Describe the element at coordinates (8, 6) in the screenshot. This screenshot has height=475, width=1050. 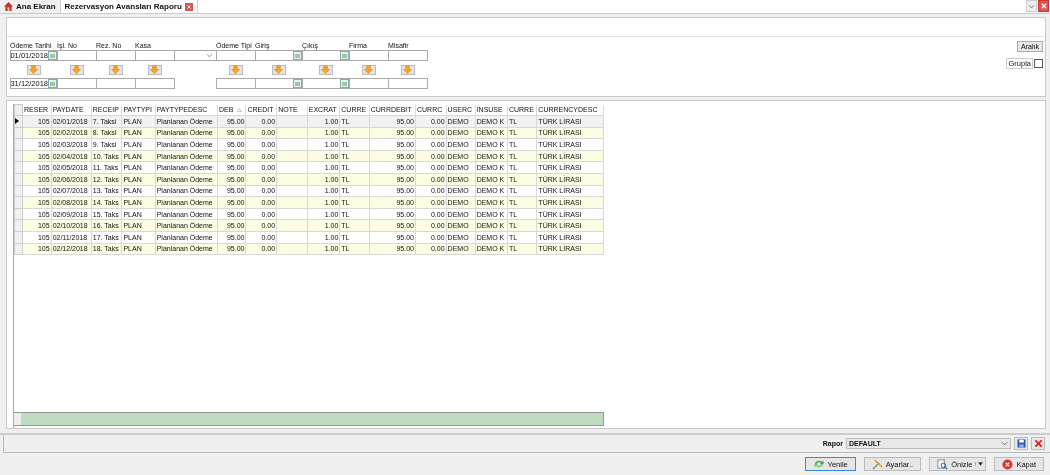
I see `home-icon` at that location.